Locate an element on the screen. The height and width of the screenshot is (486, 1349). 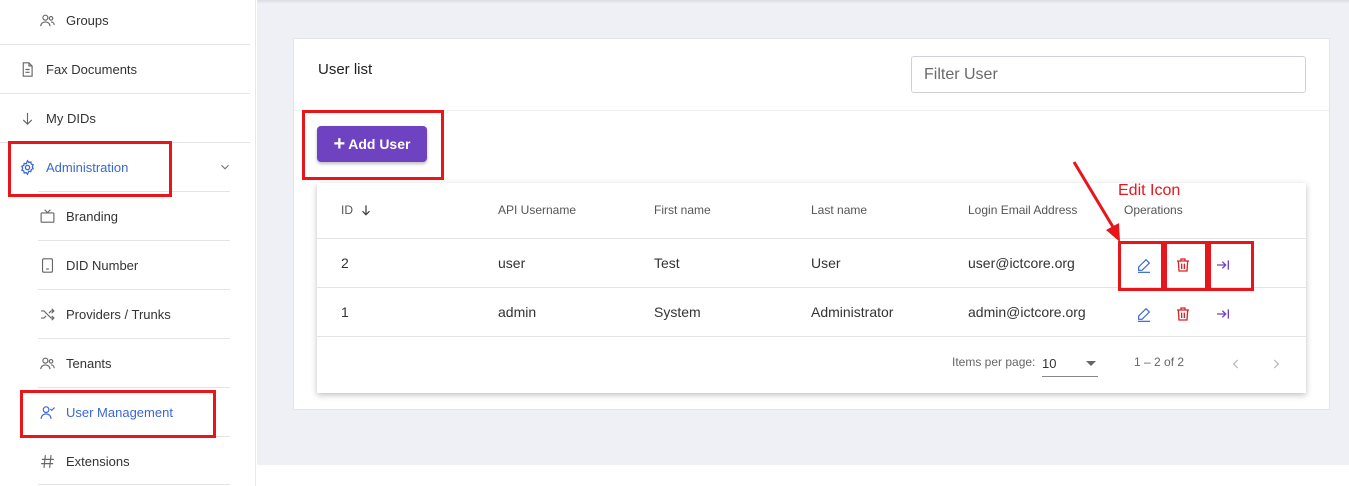
sidebar-item-label: Fax Documents is located at coordinates (92, 69).